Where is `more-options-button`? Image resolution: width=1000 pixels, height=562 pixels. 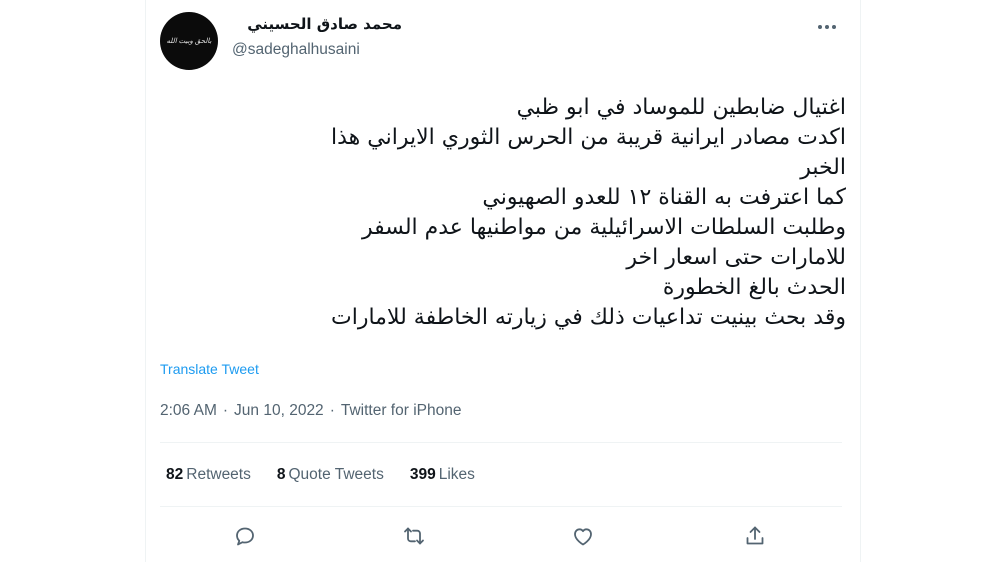
more-options-button is located at coordinates (827, 27).